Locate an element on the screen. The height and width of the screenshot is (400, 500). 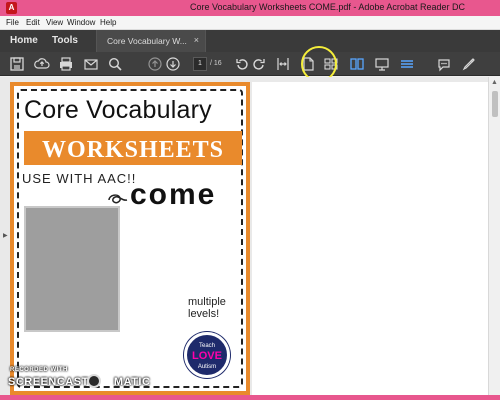
worksheet-banner-text: WORKSHEETS is located at coordinates (133, 150).